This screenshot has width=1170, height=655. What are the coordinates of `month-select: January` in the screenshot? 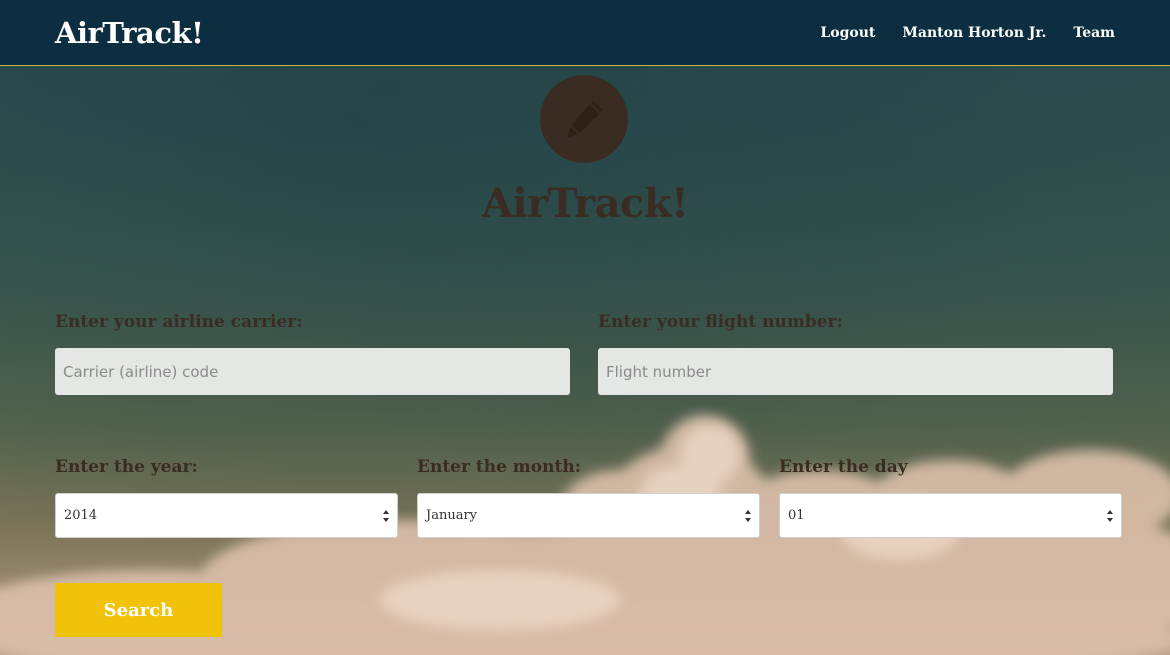 It's located at (588, 515).